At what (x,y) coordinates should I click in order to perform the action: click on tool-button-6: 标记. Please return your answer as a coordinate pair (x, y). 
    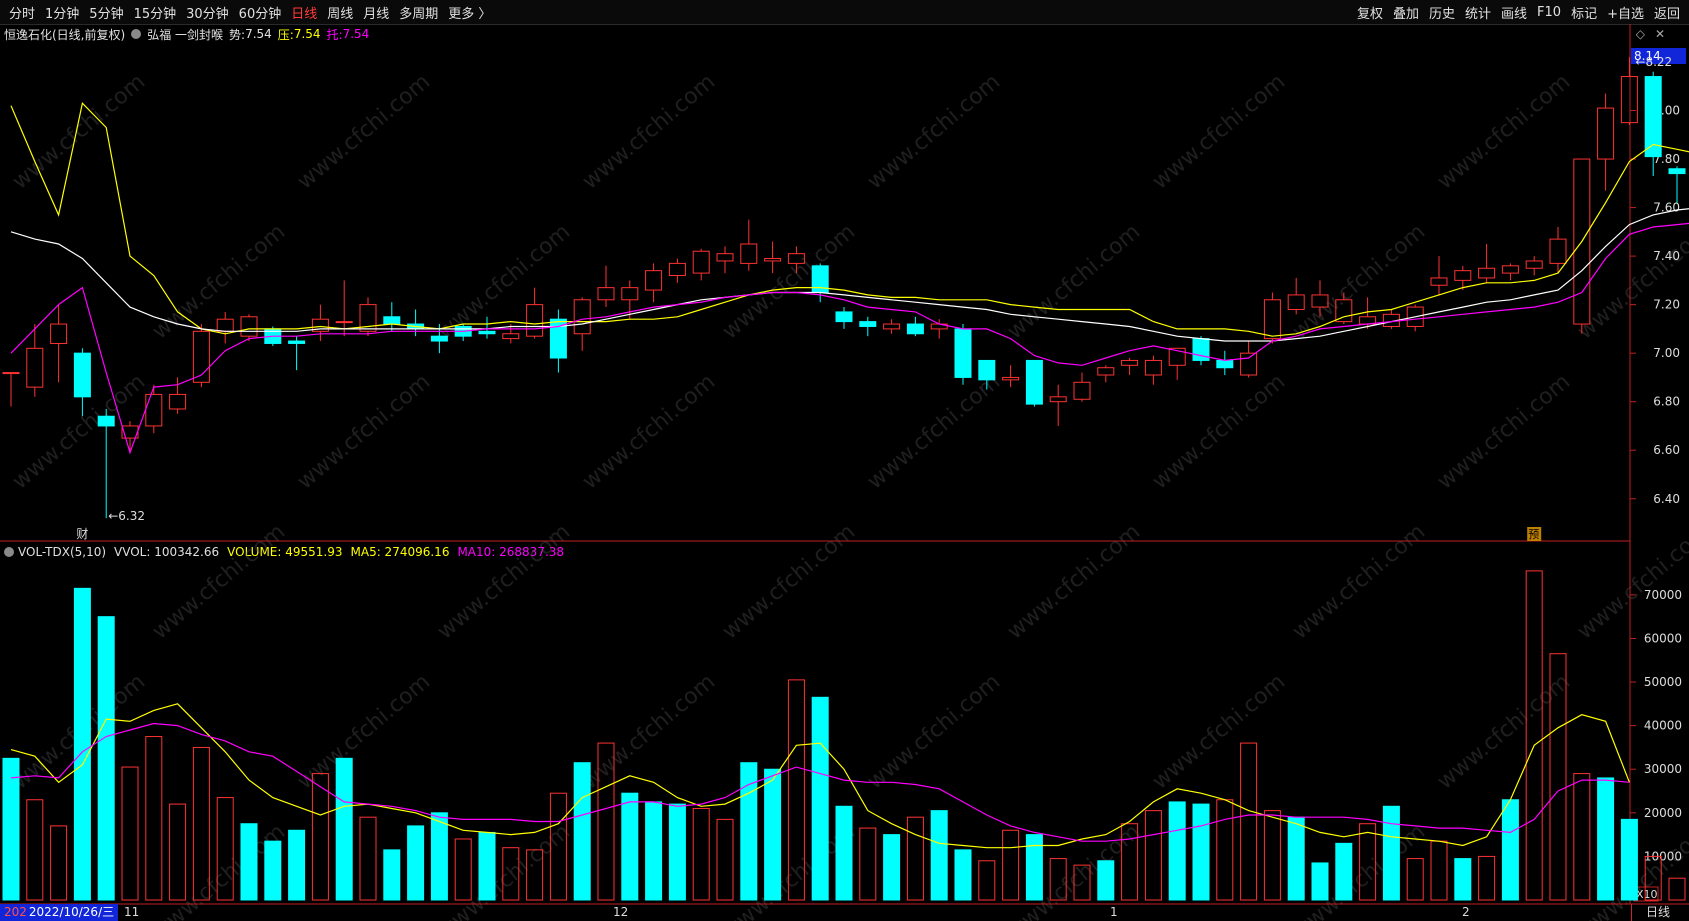
    Looking at the image, I should click on (1584, 12).